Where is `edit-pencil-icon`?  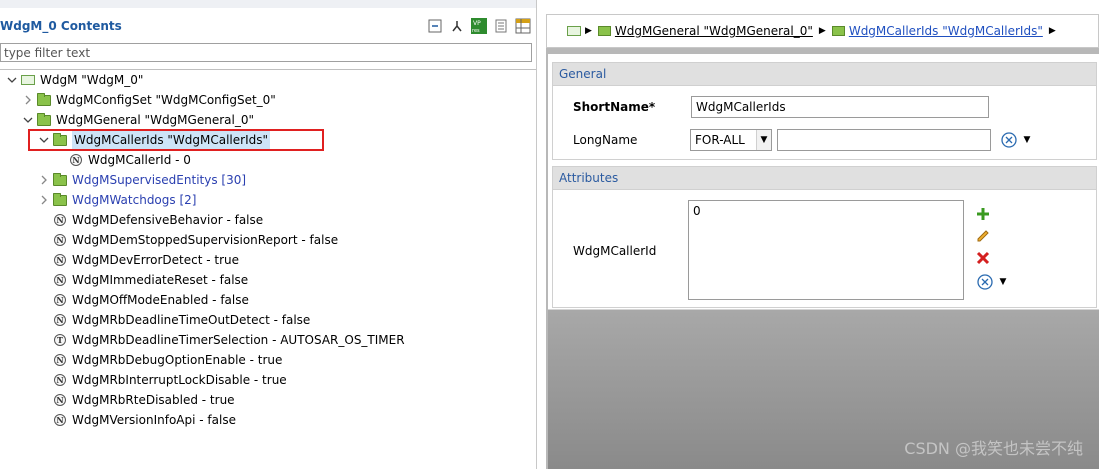
edit-pencil-icon is located at coordinates (983, 236).